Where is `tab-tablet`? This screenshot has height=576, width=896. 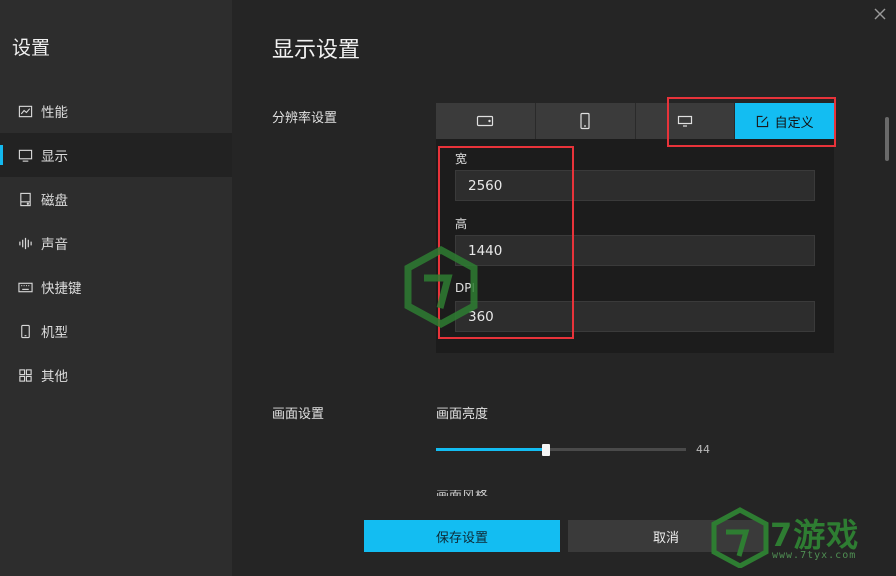
tab-tablet is located at coordinates (486, 121).